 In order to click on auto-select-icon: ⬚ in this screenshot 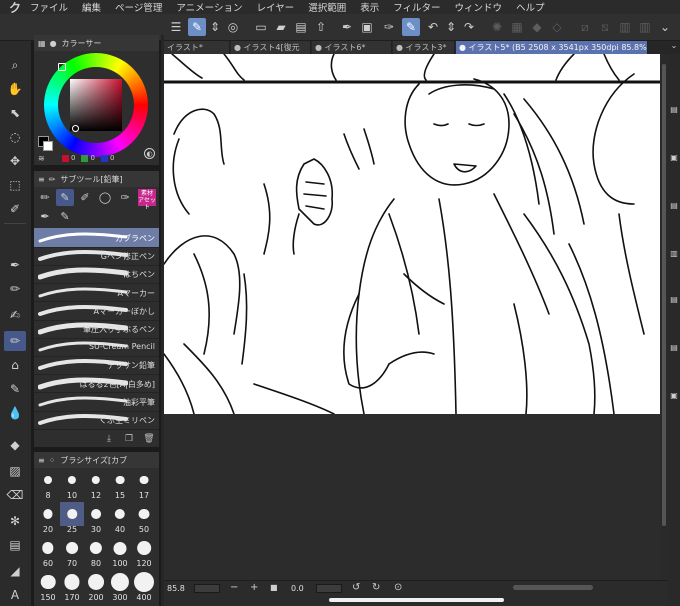, I will do `click(15, 185)`.